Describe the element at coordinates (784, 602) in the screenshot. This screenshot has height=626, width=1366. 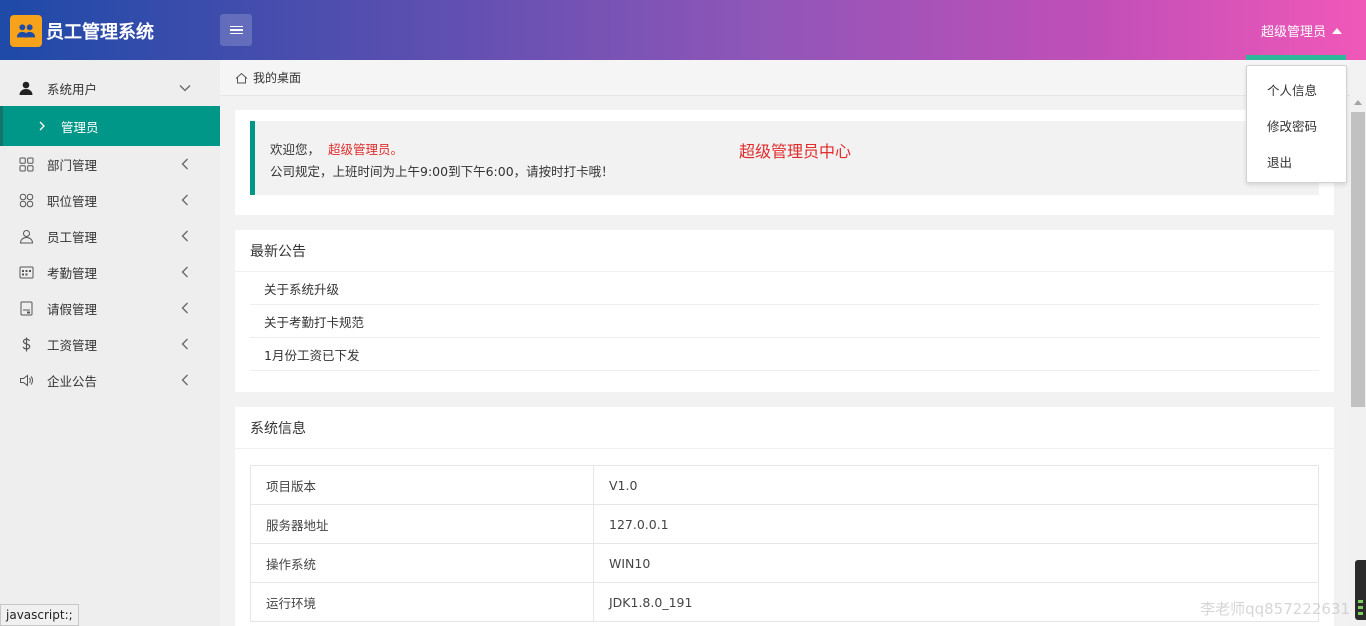
I see `table-row: 运行环境 JDK1.8.0_191` at that location.